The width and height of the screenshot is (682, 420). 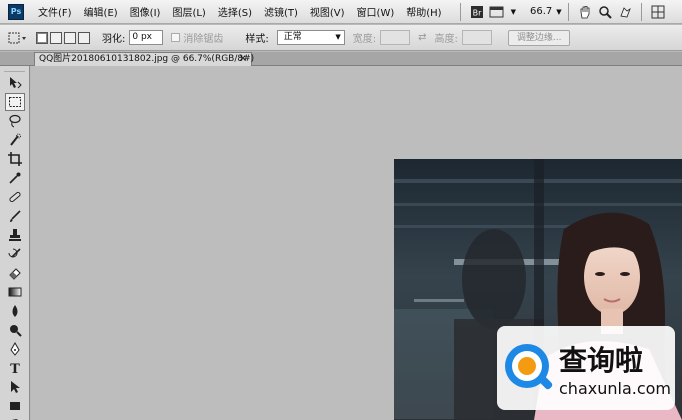 I want to click on document-tab: QQ图片20180610131802.jpg @ 66.7%(RGB/8#) ×, so click(x=144, y=59).